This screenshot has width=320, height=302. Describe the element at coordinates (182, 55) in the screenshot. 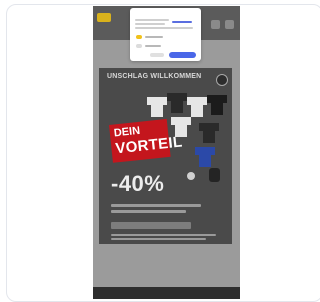

I see `cookie-accept-button` at that location.